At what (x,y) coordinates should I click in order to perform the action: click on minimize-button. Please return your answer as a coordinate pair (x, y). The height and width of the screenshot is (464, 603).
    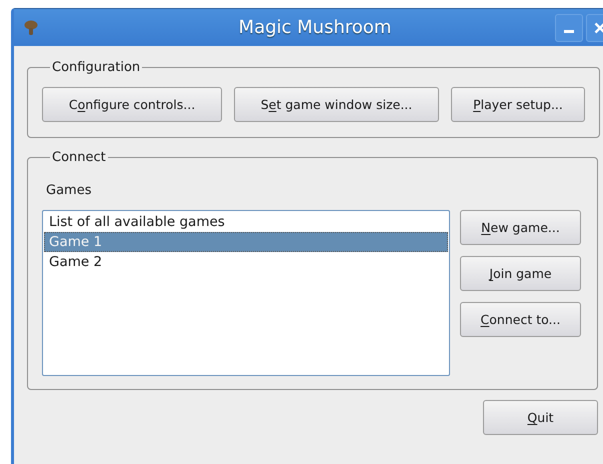
    Looking at the image, I should click on (569, 28).